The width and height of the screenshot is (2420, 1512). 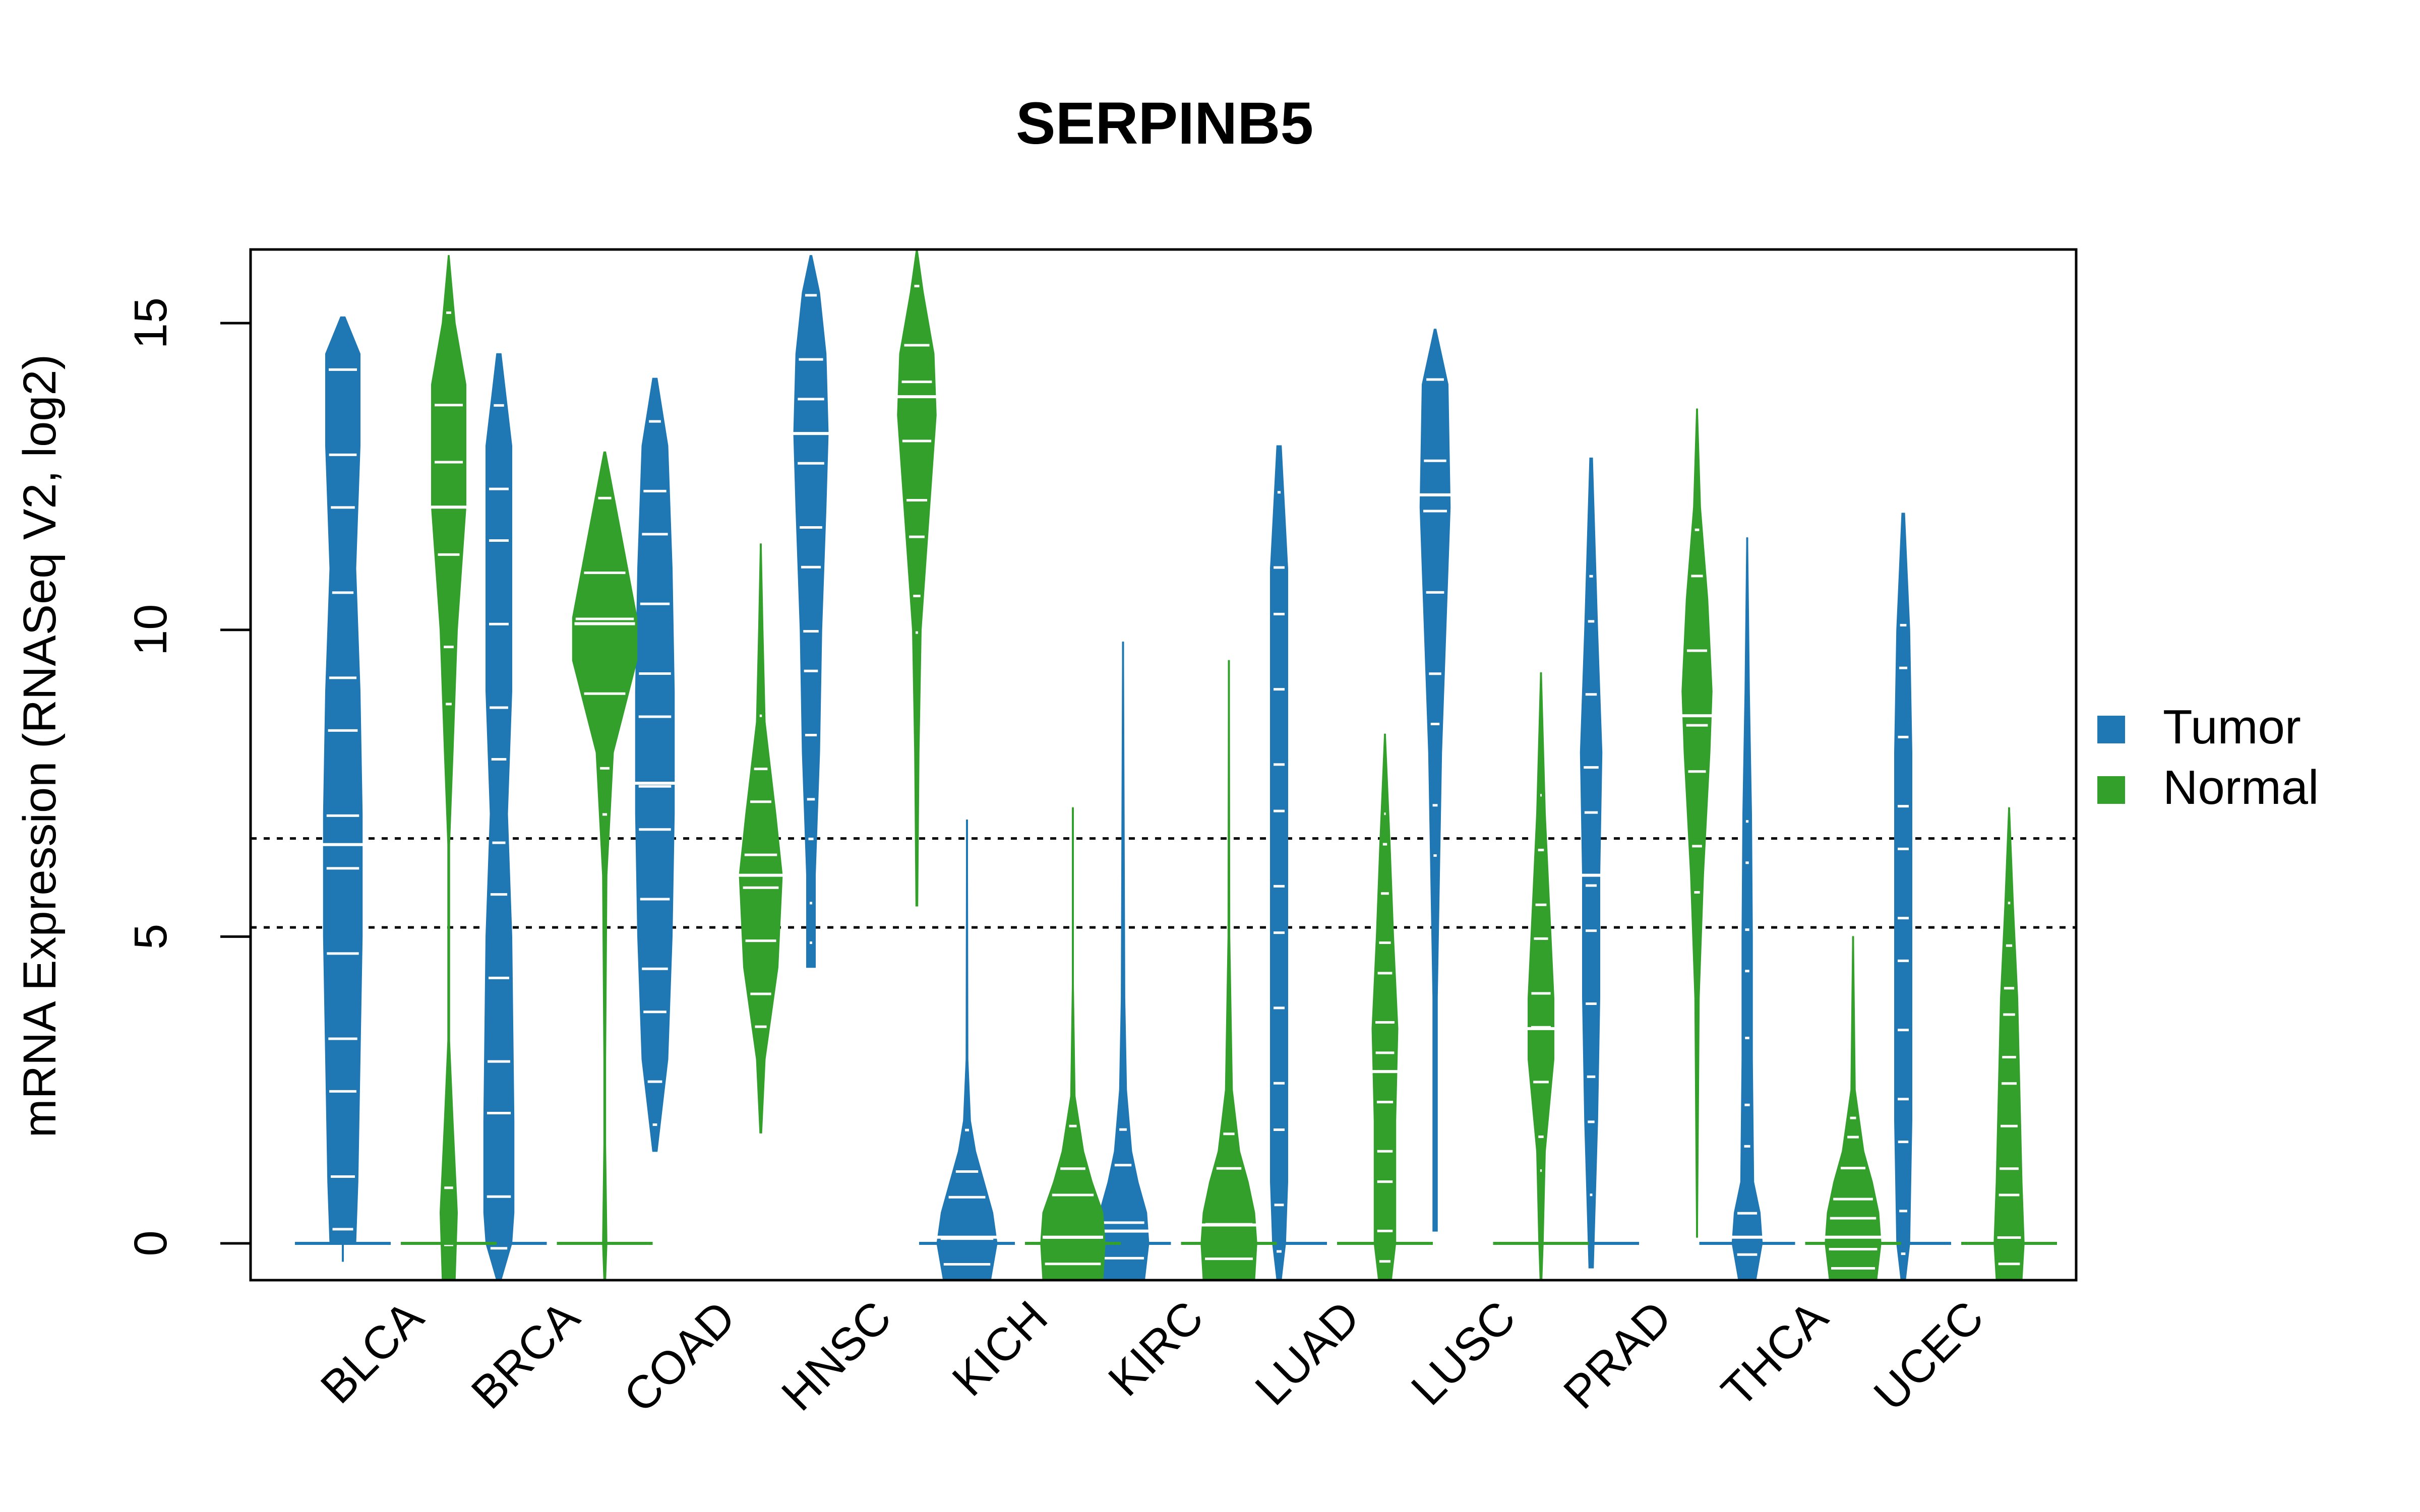 I want to click on y-tick-label: 0, so click(x=150, y=1243).